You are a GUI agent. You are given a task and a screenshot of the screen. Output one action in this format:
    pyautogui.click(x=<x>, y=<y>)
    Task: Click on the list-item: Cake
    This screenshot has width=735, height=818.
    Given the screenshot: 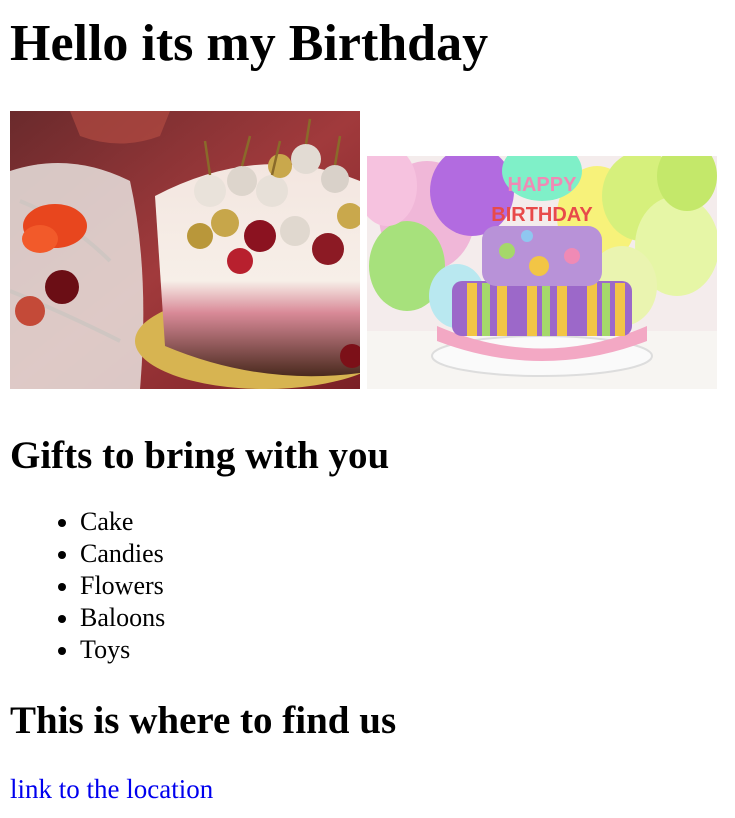 What is the action you would take?
    pyautogui.click(x=402, y=522)
    